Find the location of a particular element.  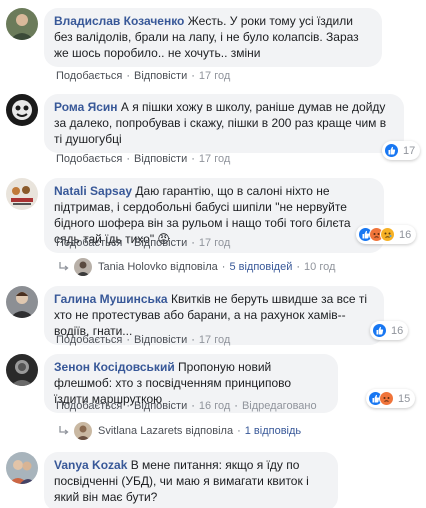

reaction-count: 15 is located at coordinates (404, 398).